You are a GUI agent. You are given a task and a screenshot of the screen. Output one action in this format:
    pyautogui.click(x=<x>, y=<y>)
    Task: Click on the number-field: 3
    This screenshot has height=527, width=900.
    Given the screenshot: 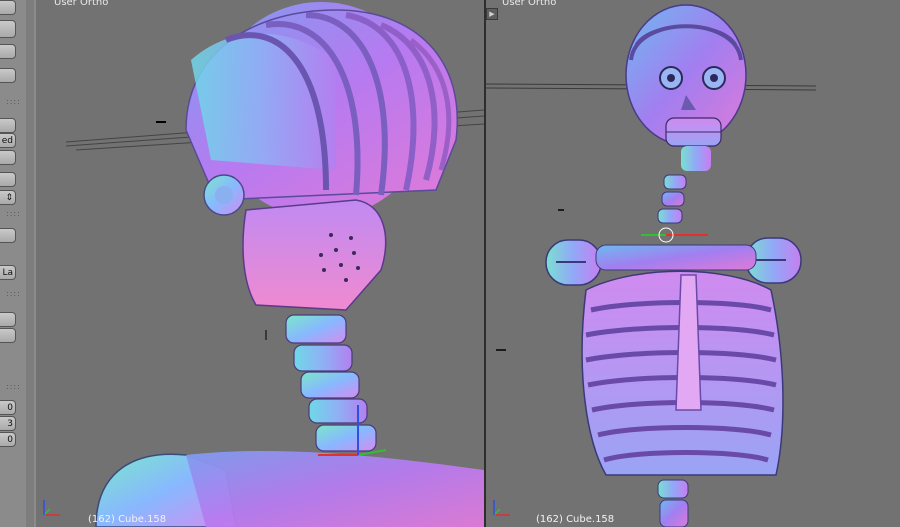 What is the action you would take?
    pyautogui.click(x=8, y=423)
    